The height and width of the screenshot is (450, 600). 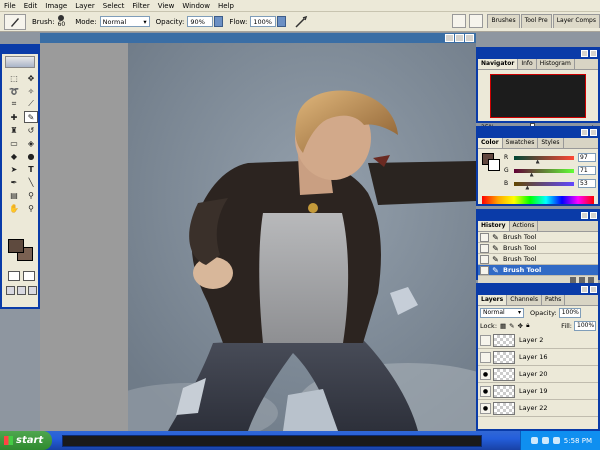 What do you see at coordinates (272, 441) in the screenshot?
I see `taskbar-tasks` at bounding box center [272, 441].